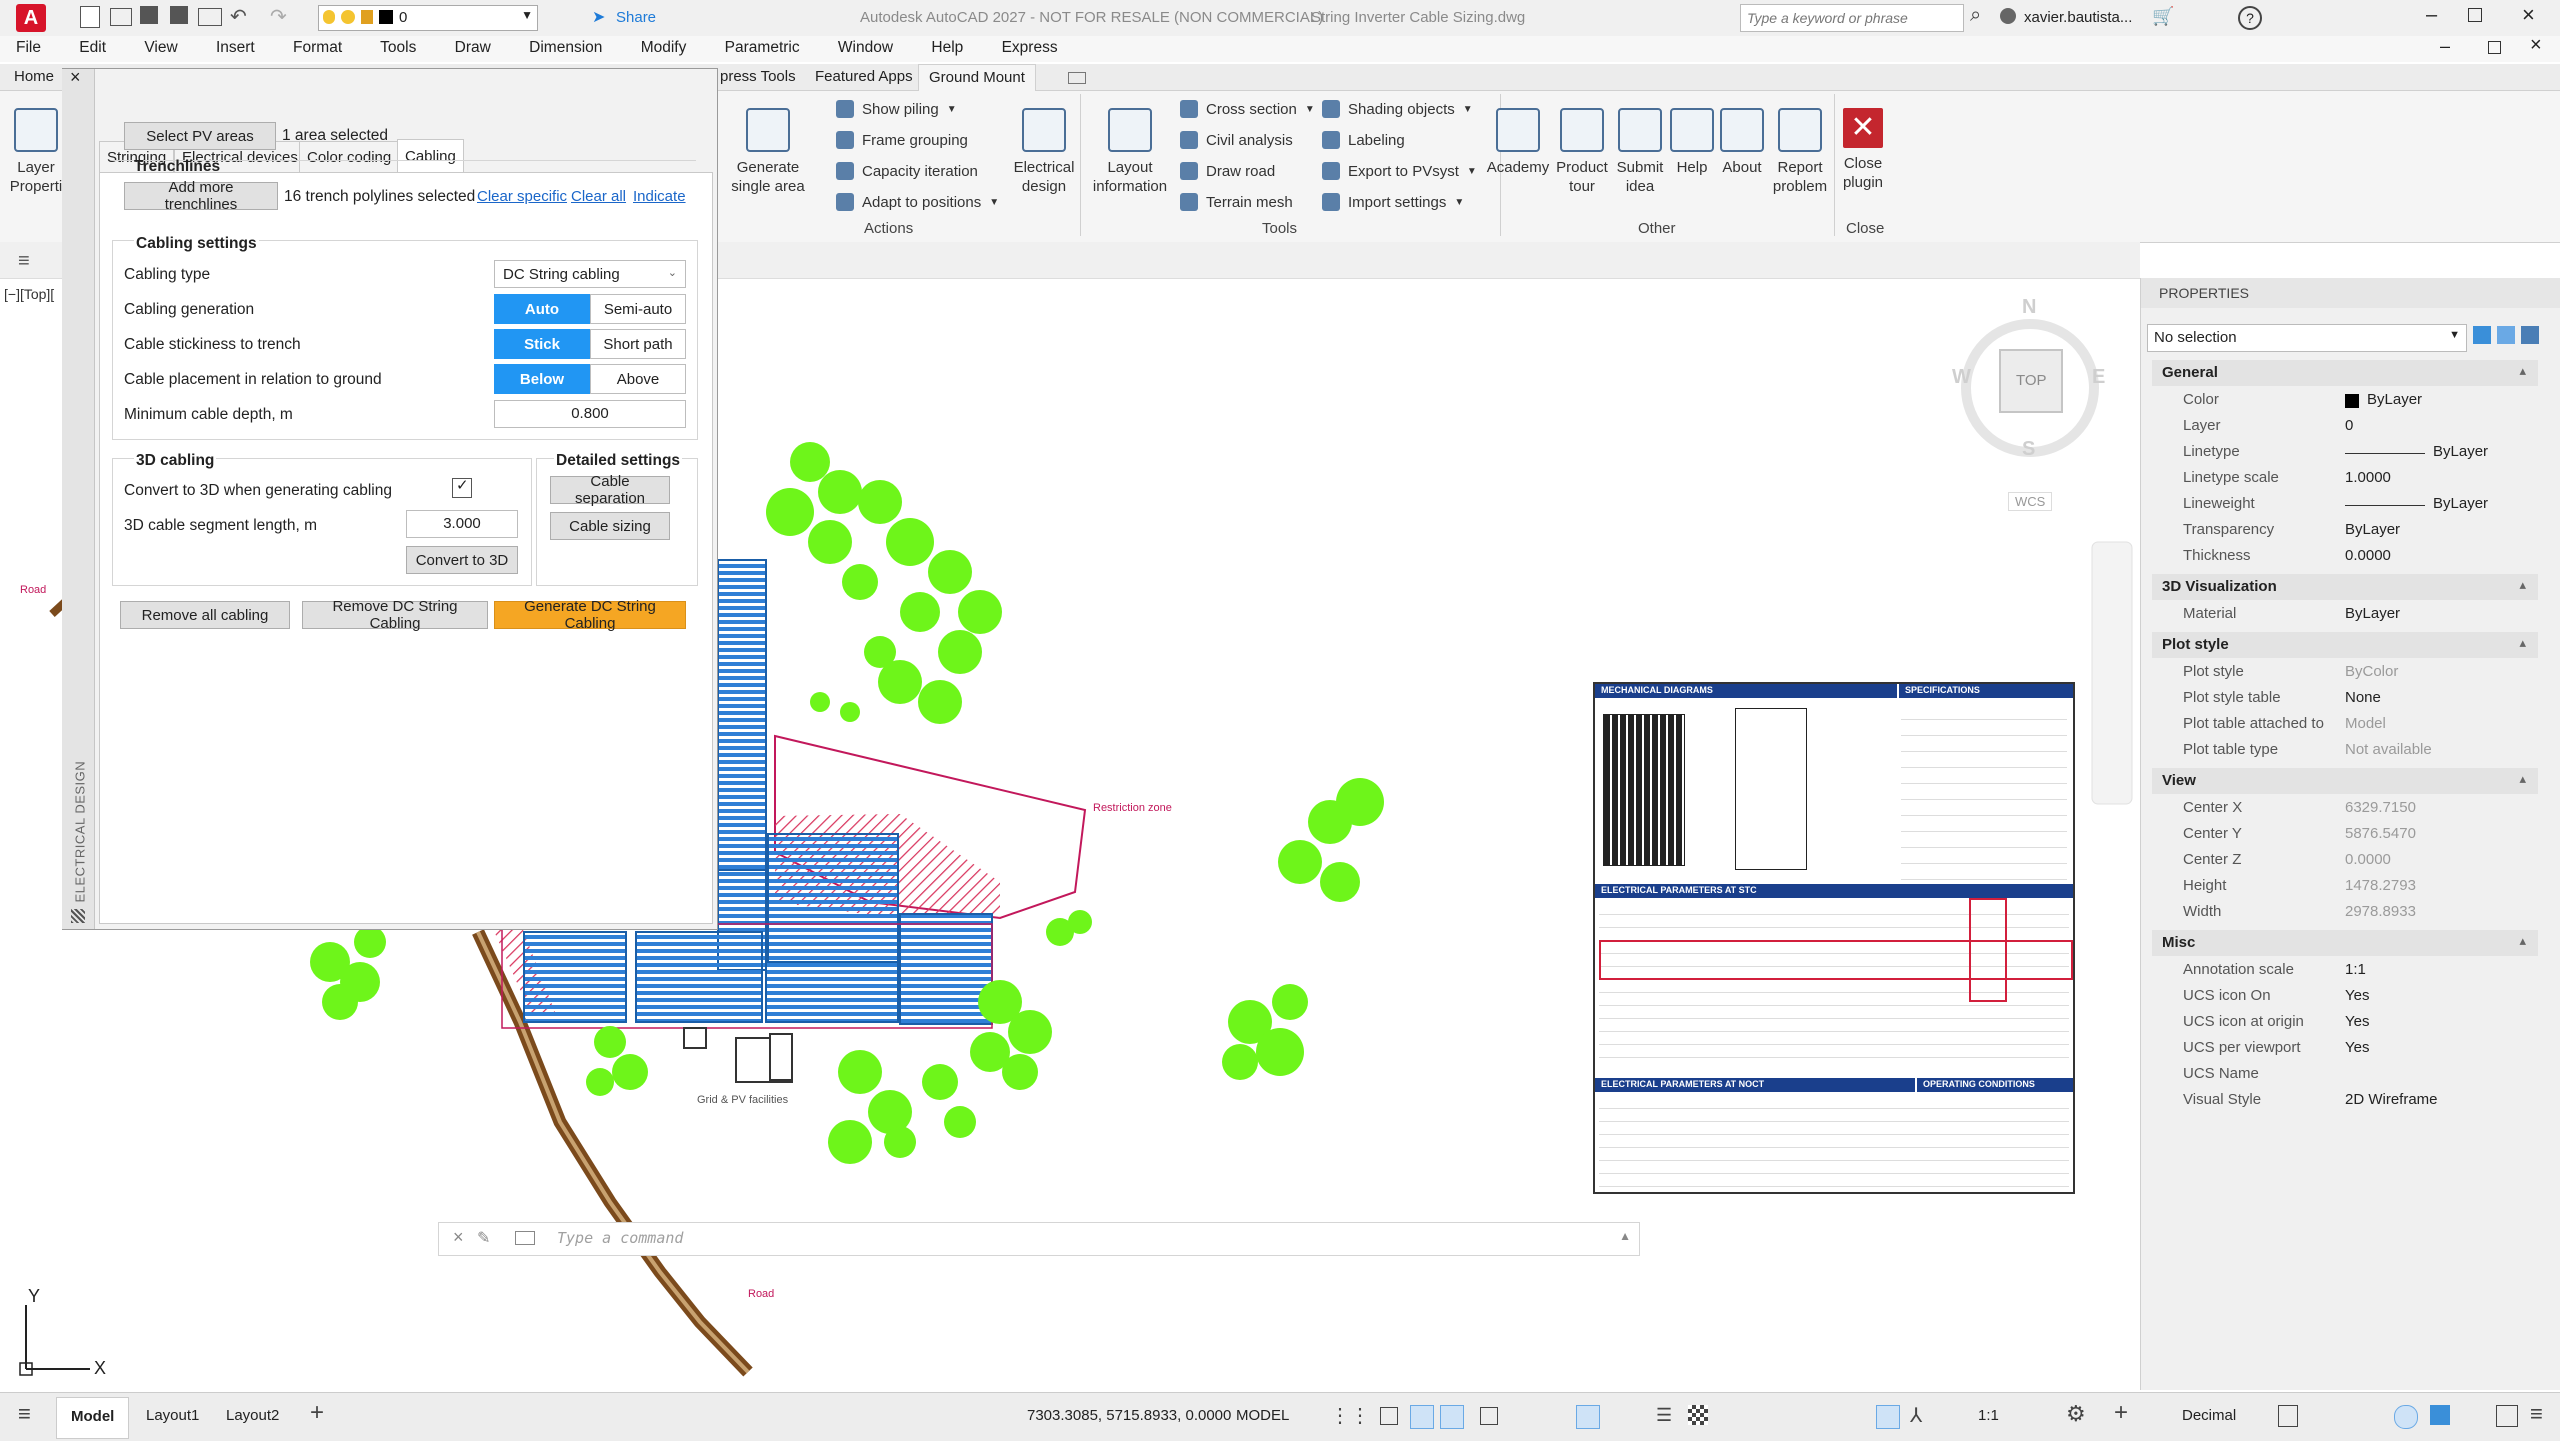 This screenshot has width=2560, height=1441. Describe the element at coordinates (2361, 1075) in the screenshot. I see `property-row: UCS Name` at that location.